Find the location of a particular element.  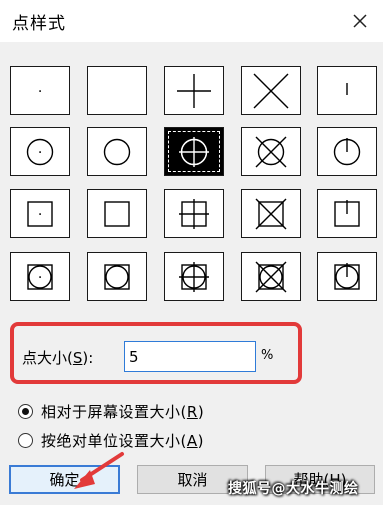

square-circle-tick-icon is located at coordinates (347, 276).